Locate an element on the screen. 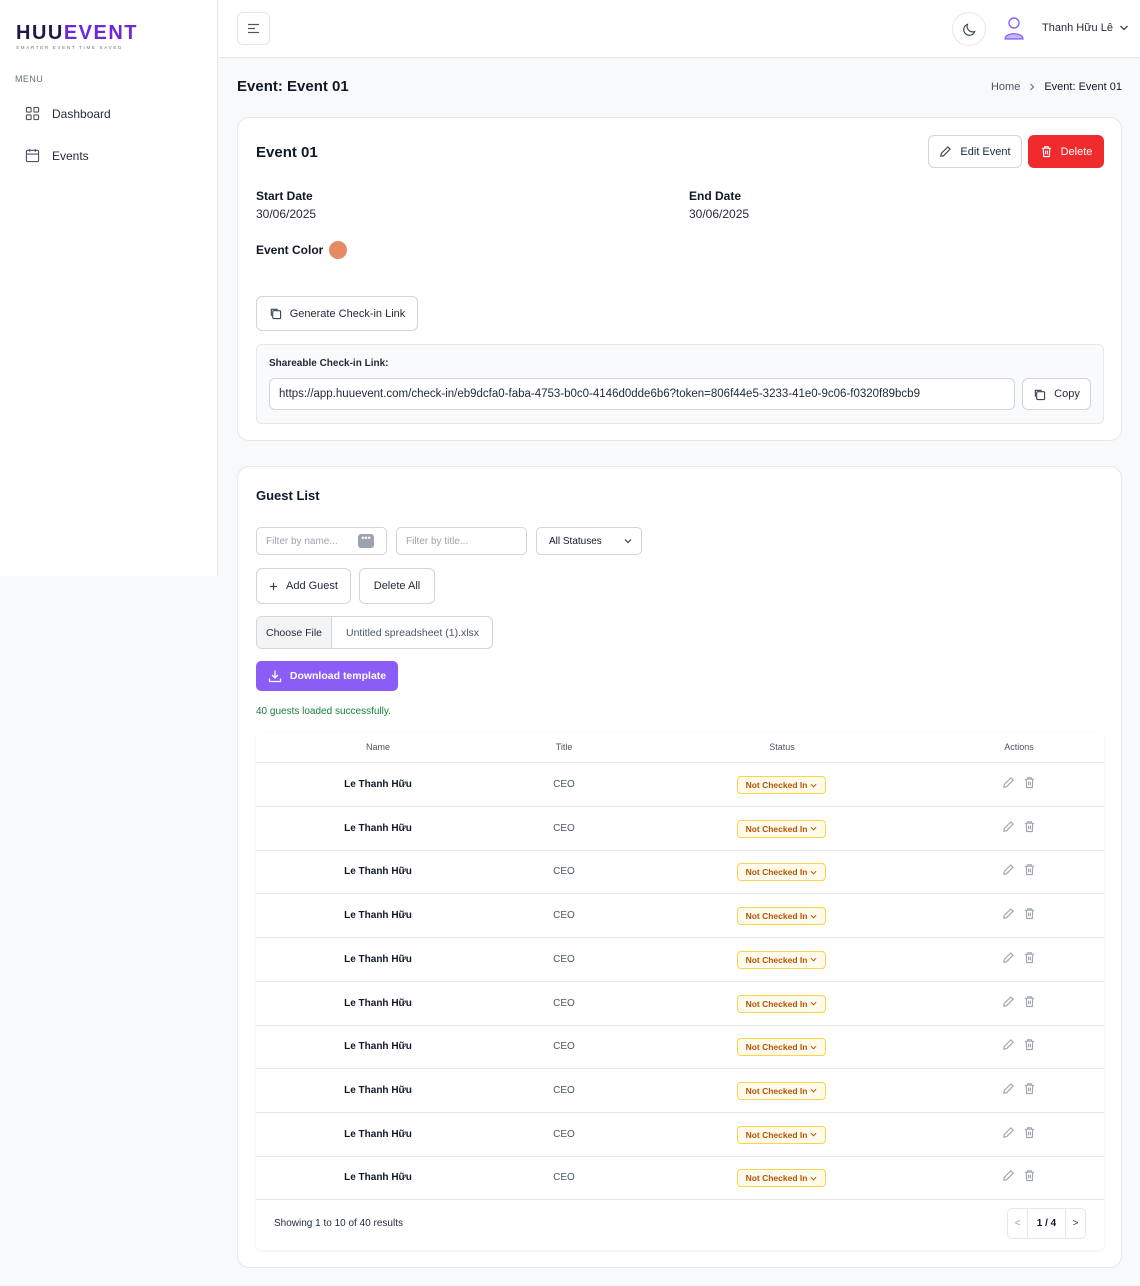 Image resolution: width=1140 pixels, height=1286 pixels. success-message: 40 guests loaded successfully. is located at coordinates (323, 711).